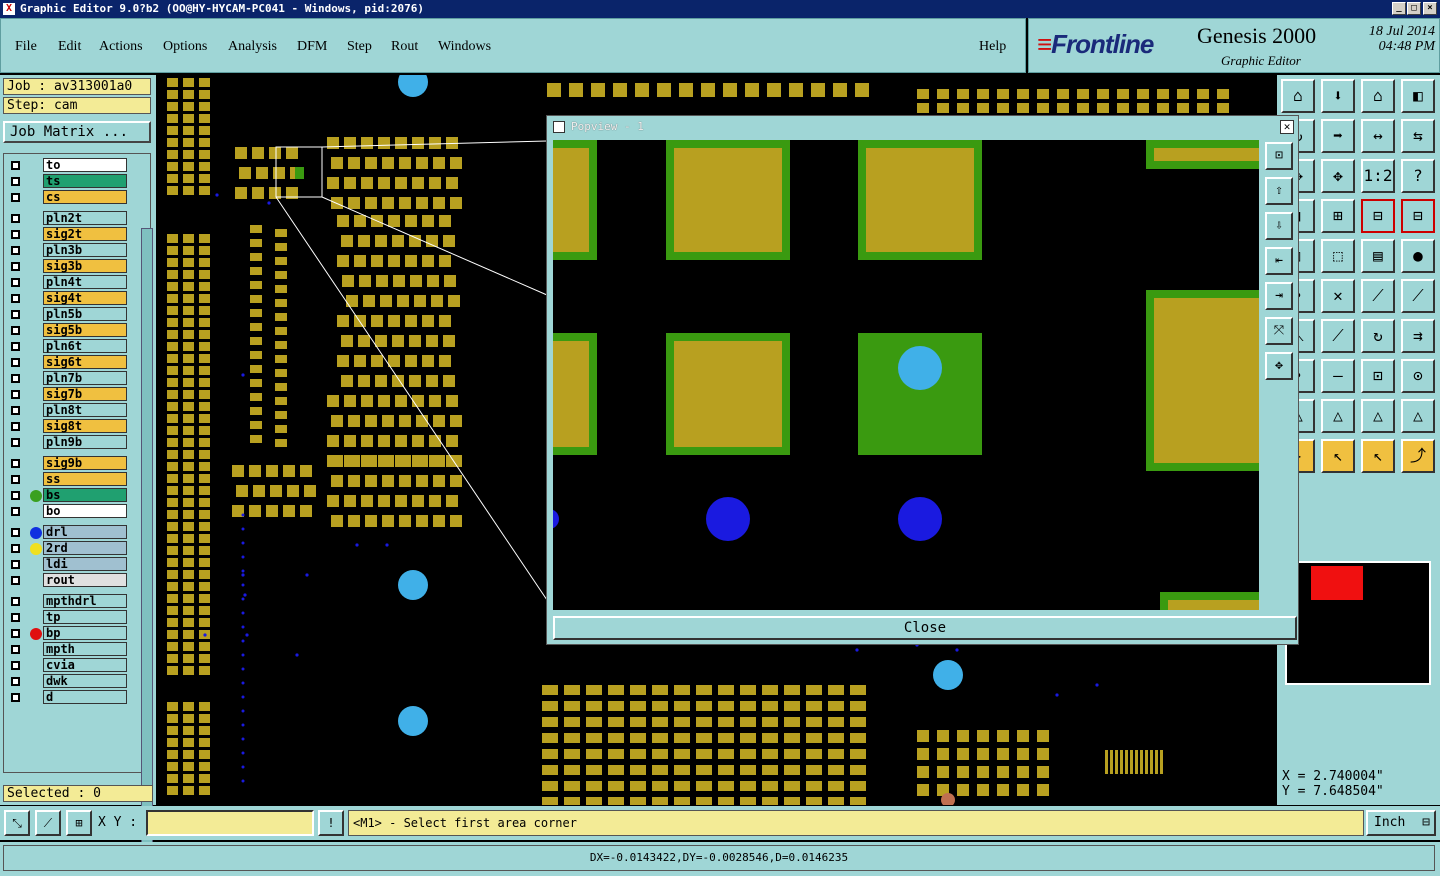 This screenshot has height=876, width=1440. I want to click on layer-row-pln5b: pln5b, so click(67, 314).